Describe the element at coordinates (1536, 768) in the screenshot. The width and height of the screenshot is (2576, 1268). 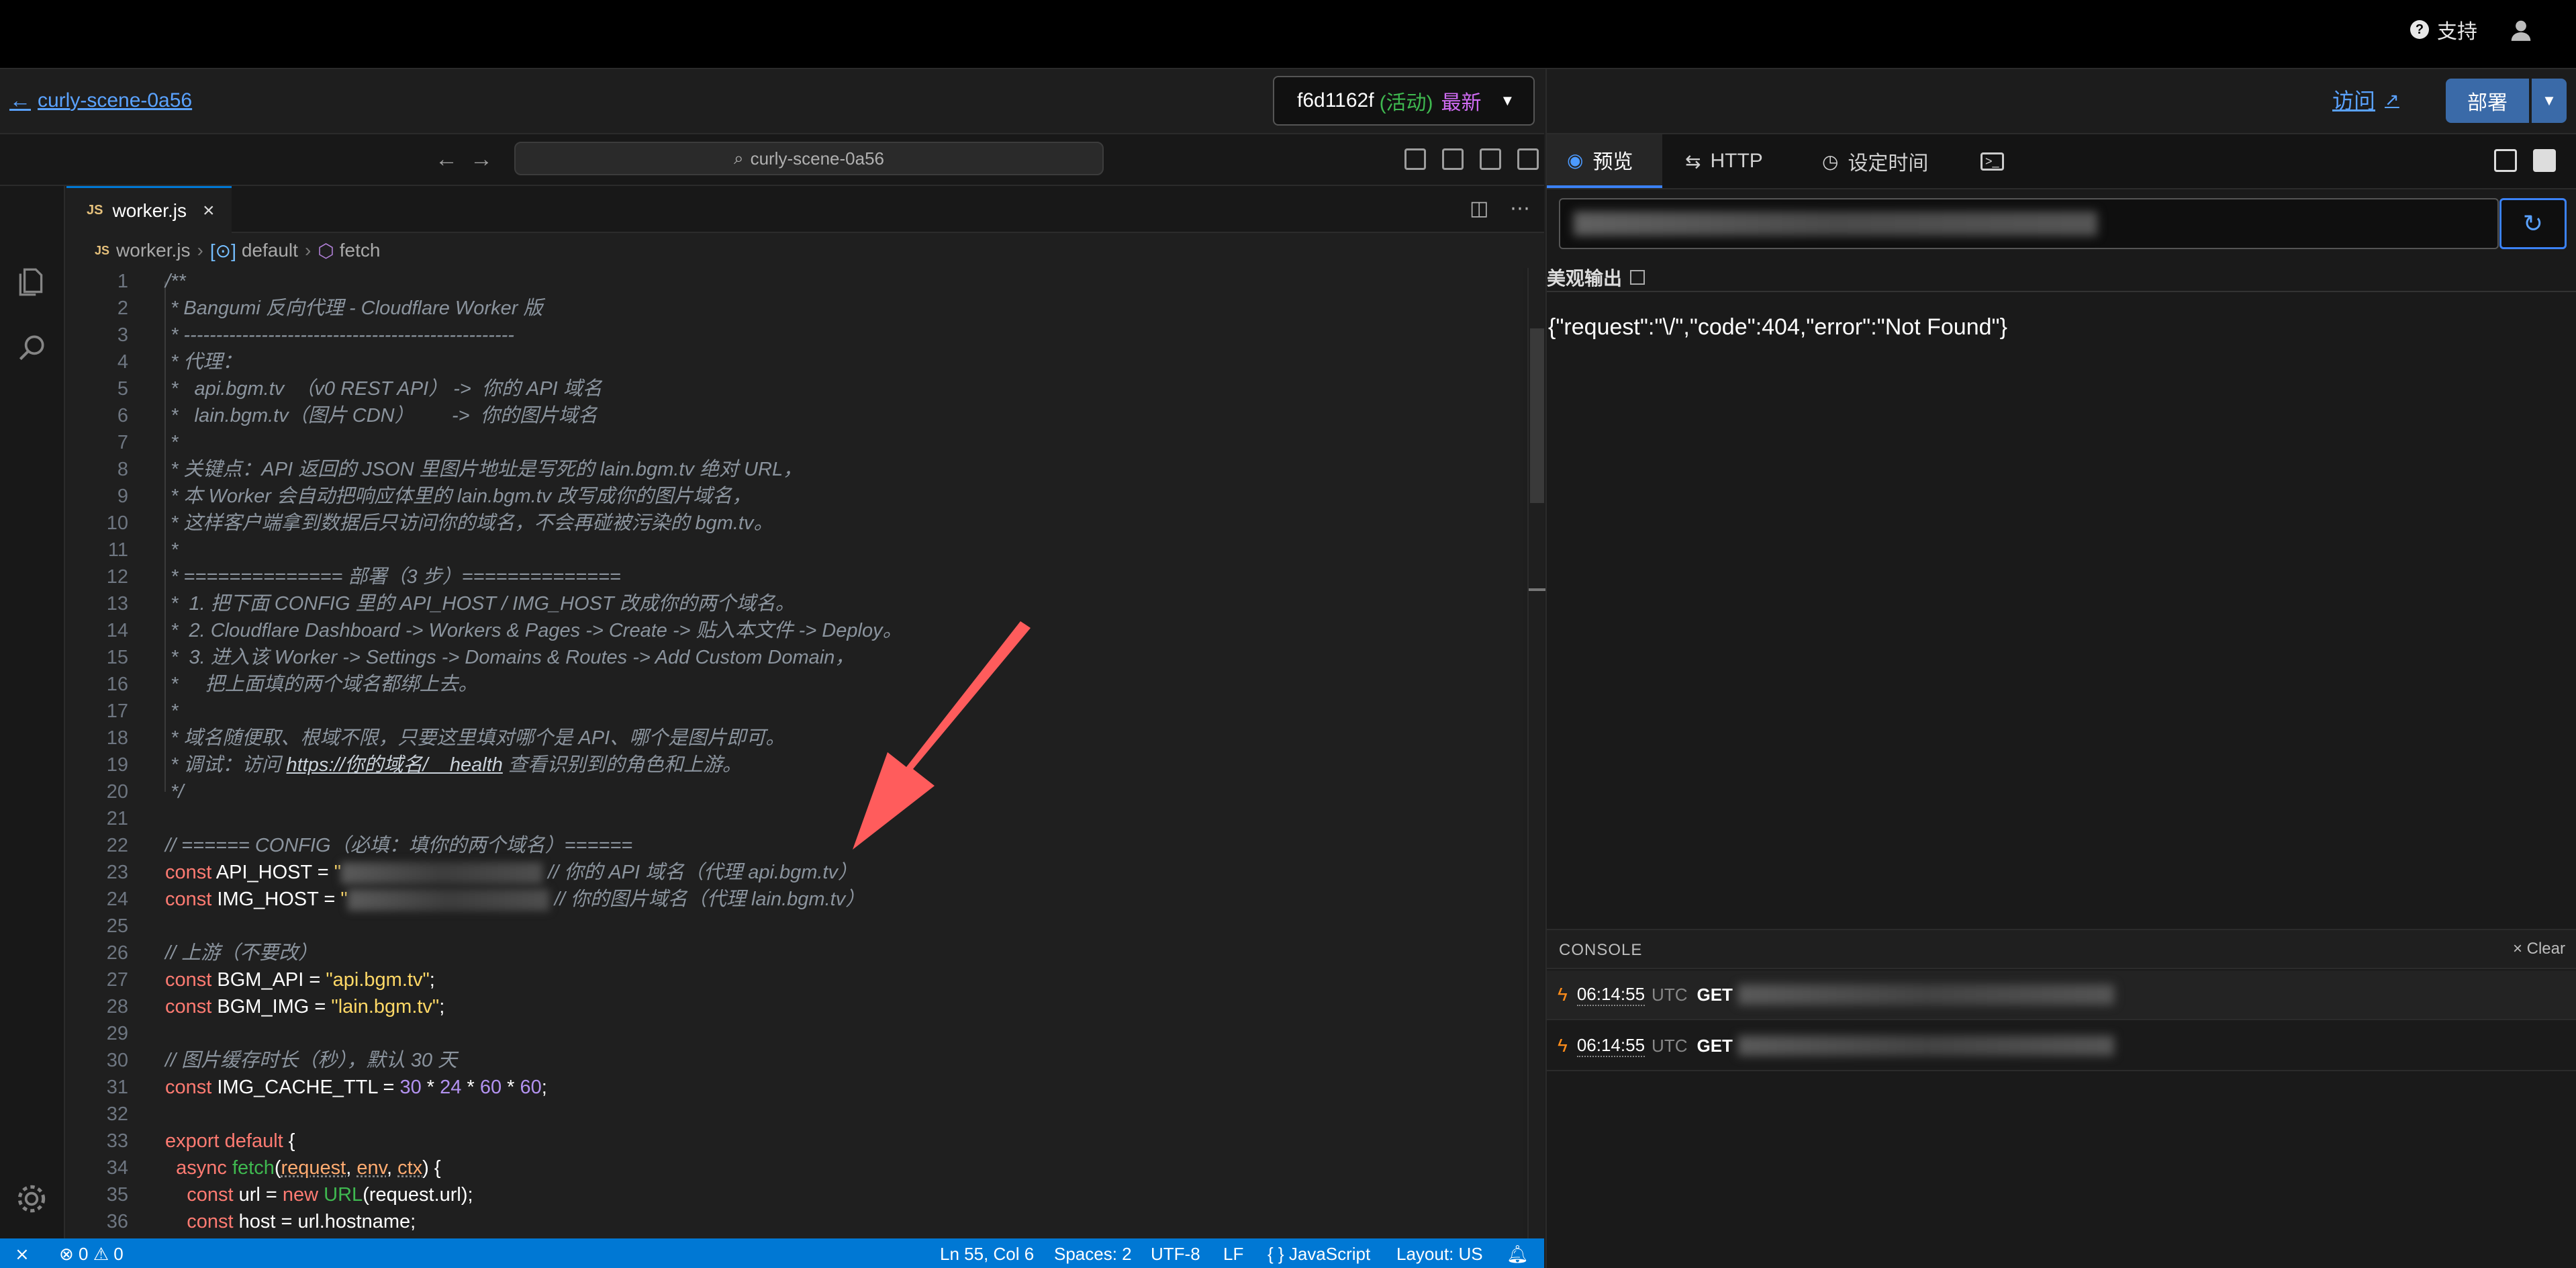
I see `editor-scrollbar` at that location.